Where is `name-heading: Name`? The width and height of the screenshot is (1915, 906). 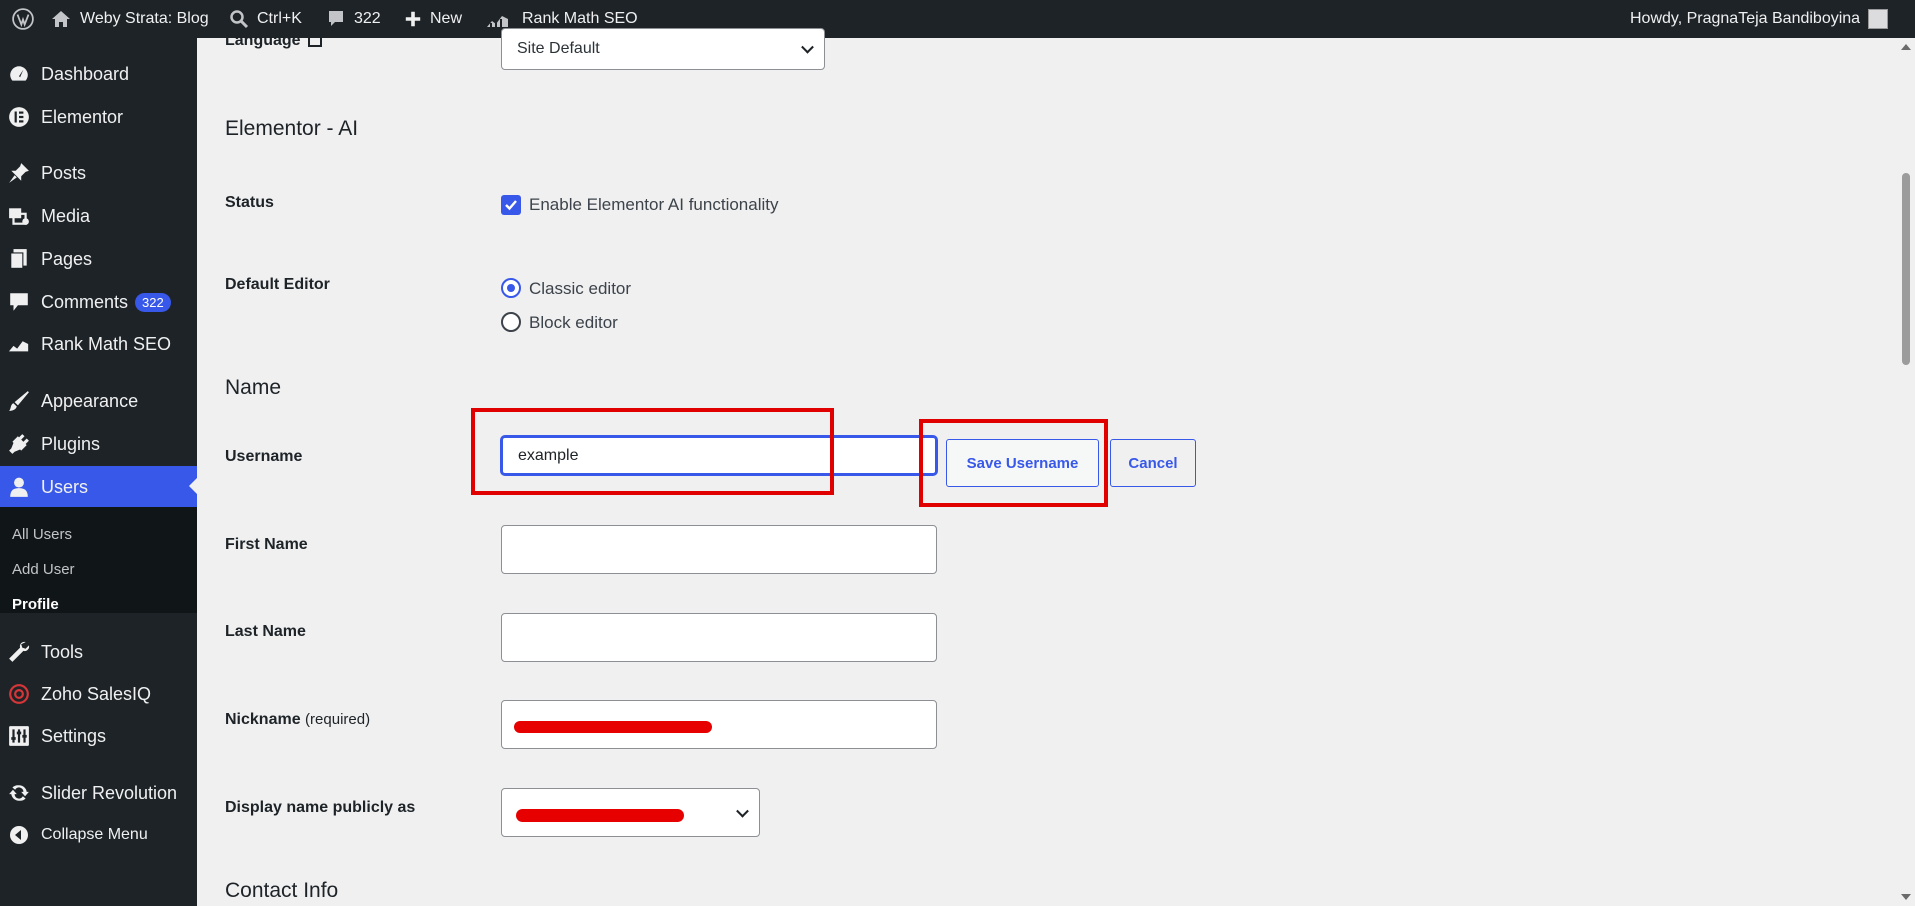 name-heading: Name is located at coordinates (253, 387).